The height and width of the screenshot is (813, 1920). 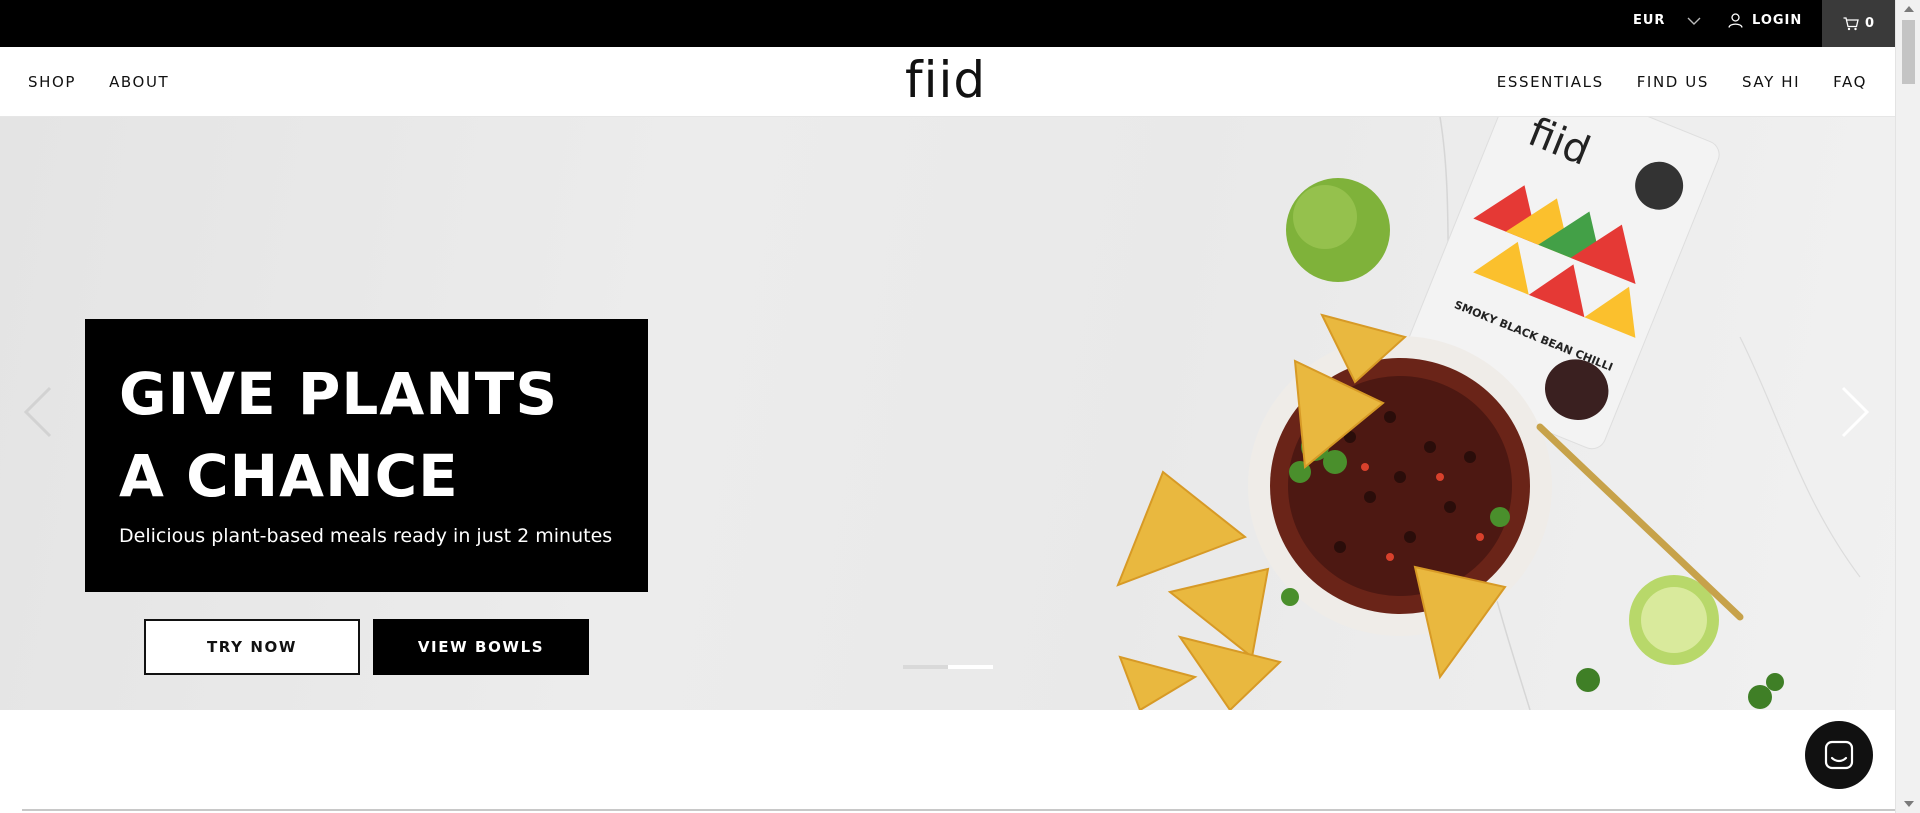 I want to click on nav-left: SHOP ABOUT, so click(x=98, y=82).